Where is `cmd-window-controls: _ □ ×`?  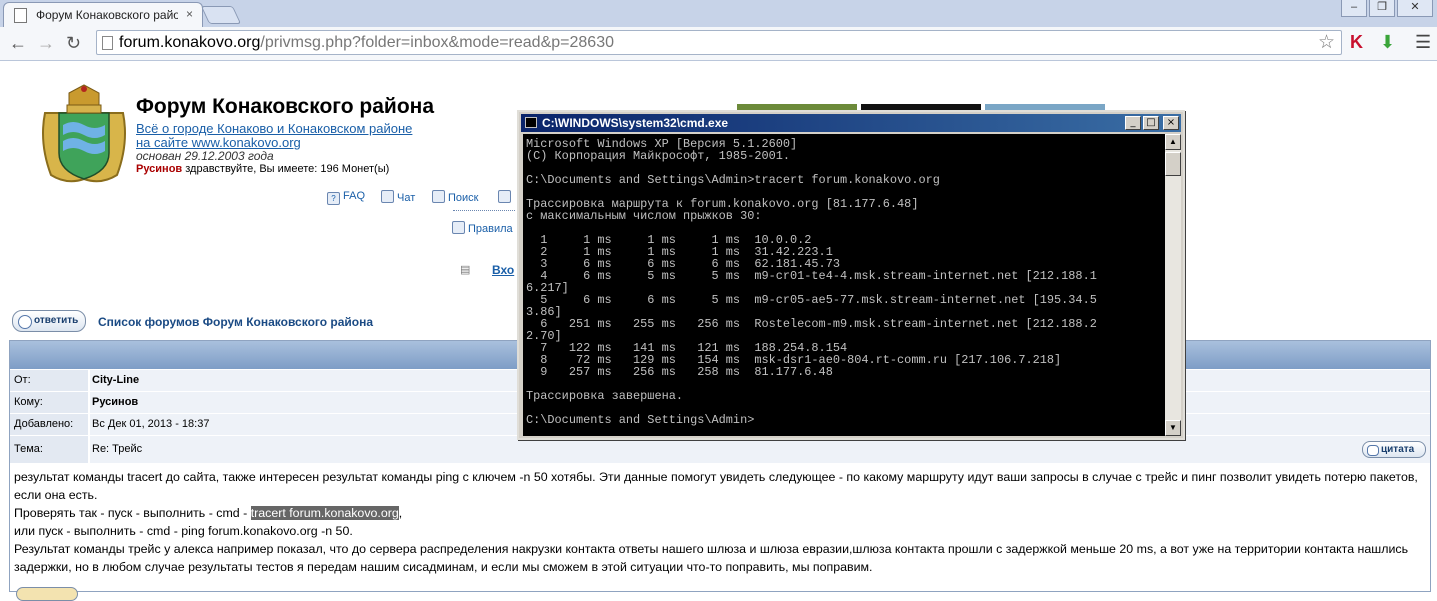 cmd-window-controls: _ □ × is located at coordinates (1152, 123).